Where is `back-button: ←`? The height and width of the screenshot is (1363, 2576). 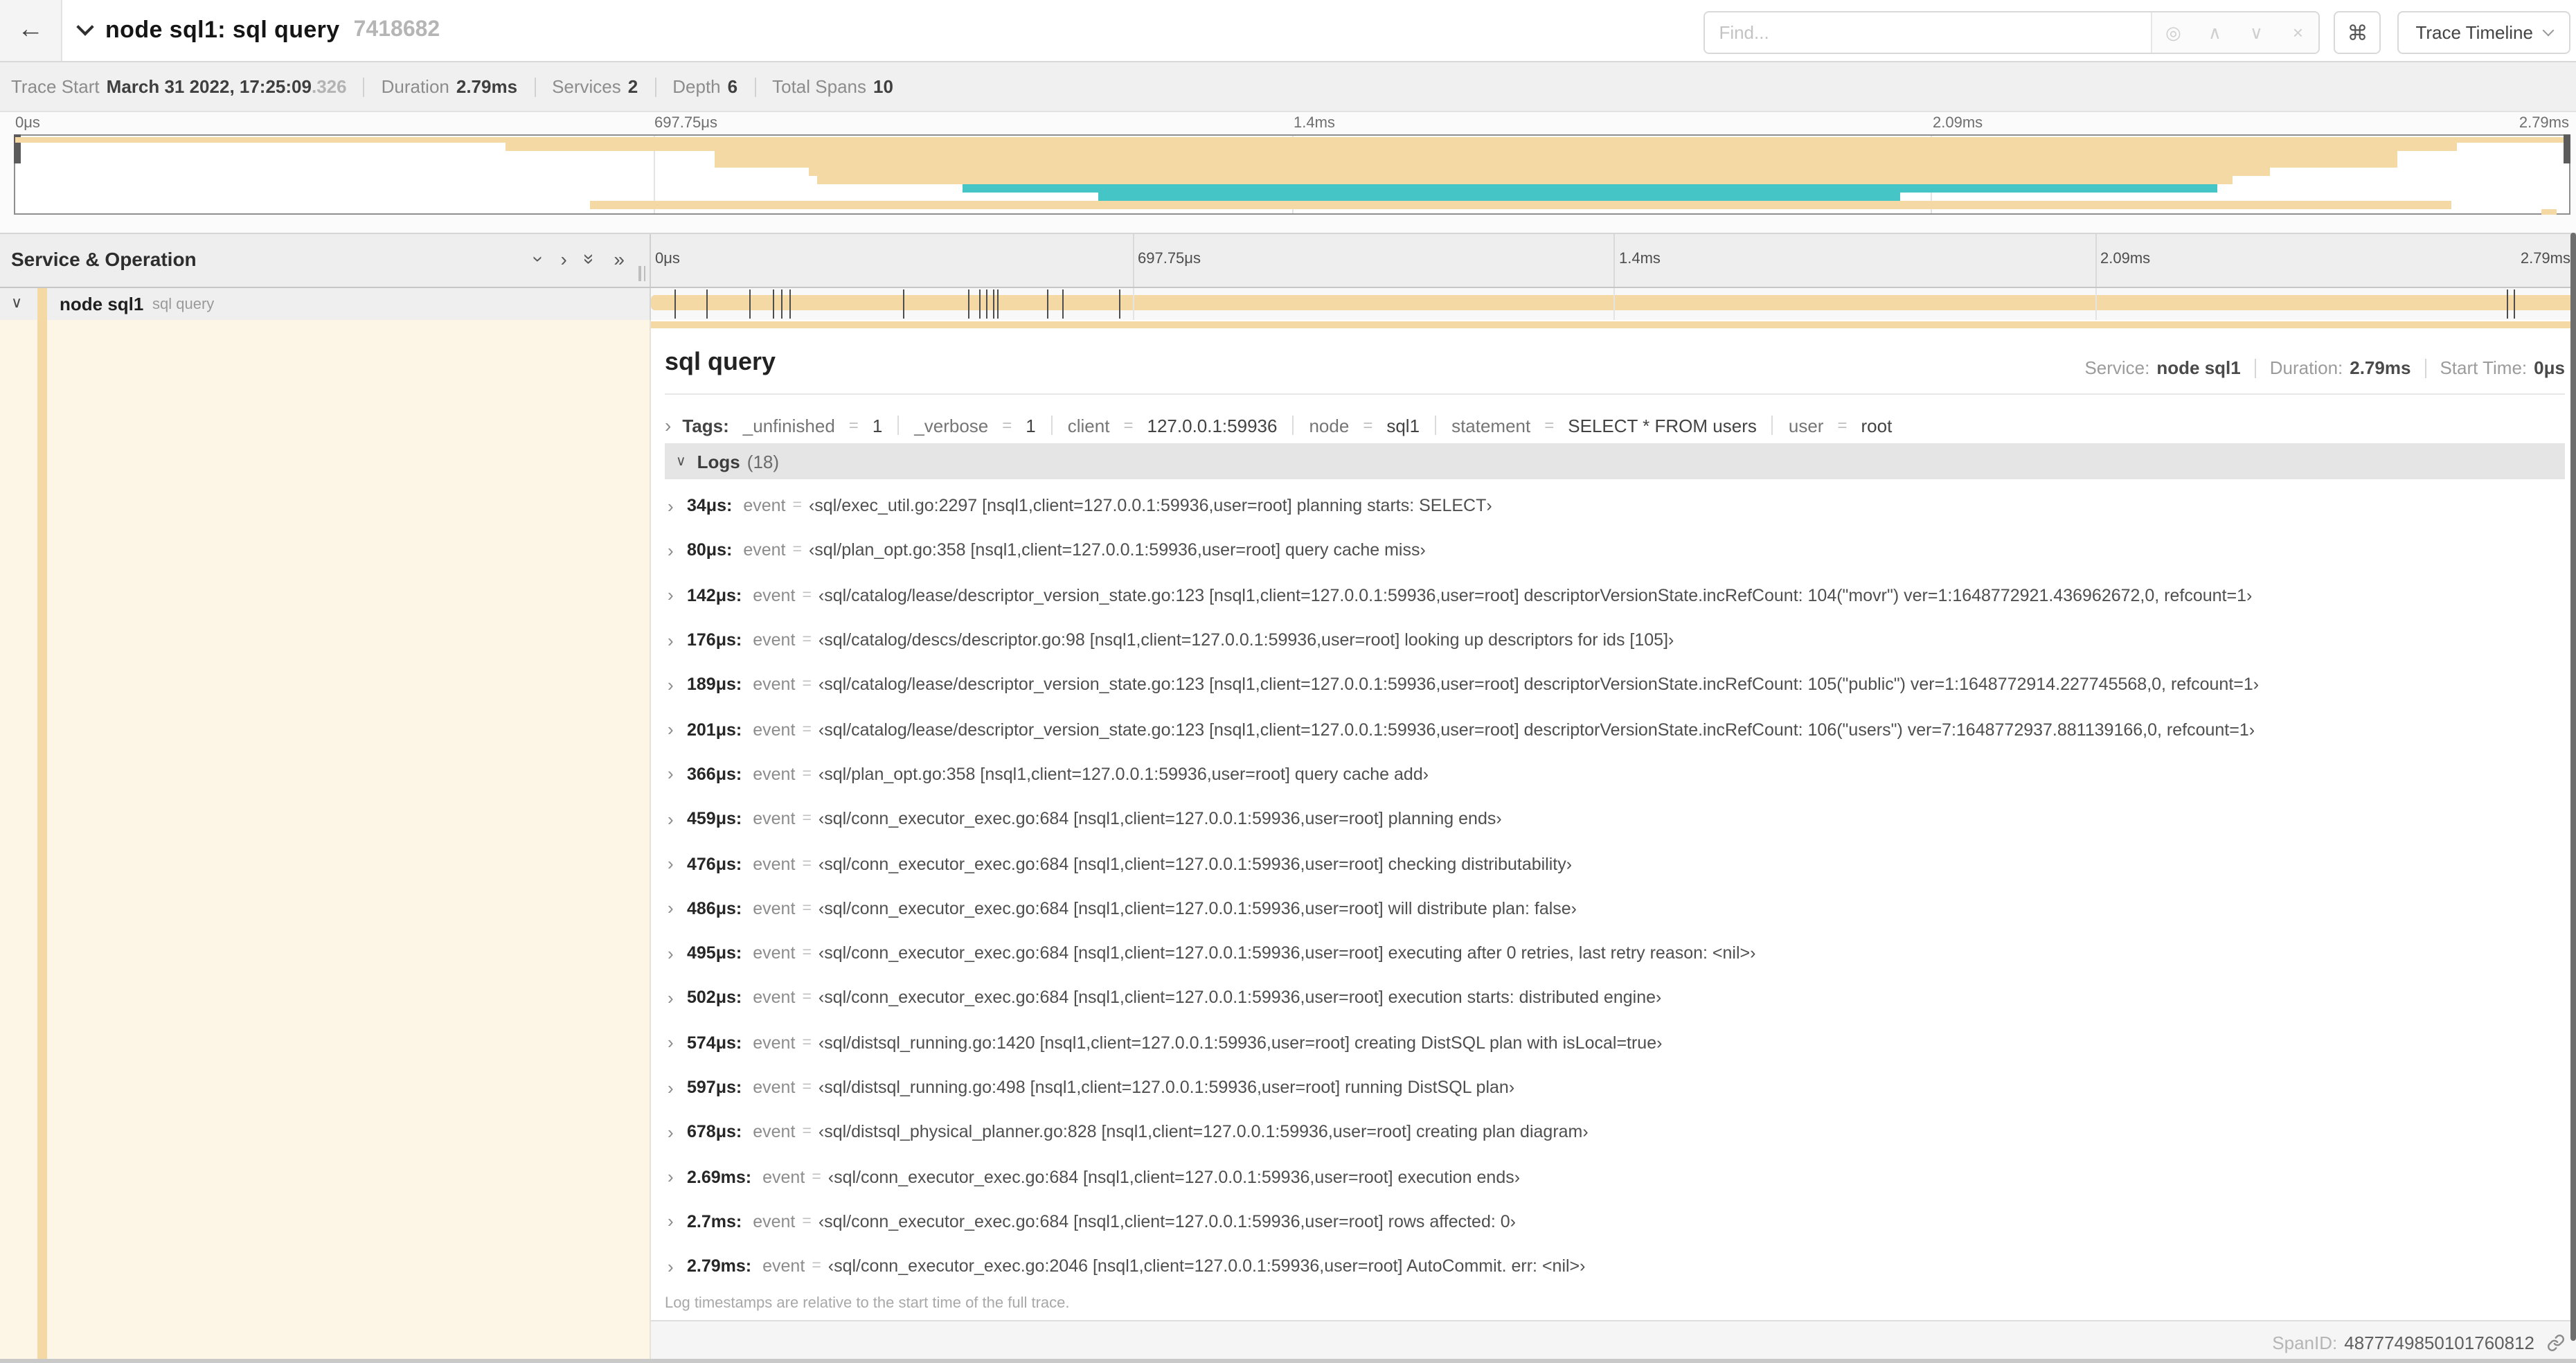 back-button: ← is located at coordinates (31, 31).